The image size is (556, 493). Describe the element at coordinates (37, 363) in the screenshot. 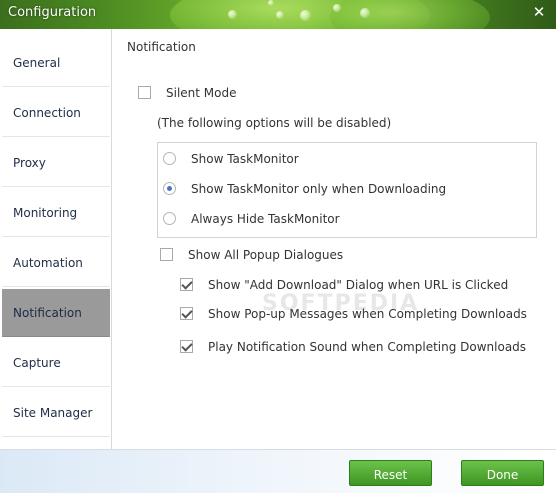

I see `sidebar-item-label: Capture` at that location.